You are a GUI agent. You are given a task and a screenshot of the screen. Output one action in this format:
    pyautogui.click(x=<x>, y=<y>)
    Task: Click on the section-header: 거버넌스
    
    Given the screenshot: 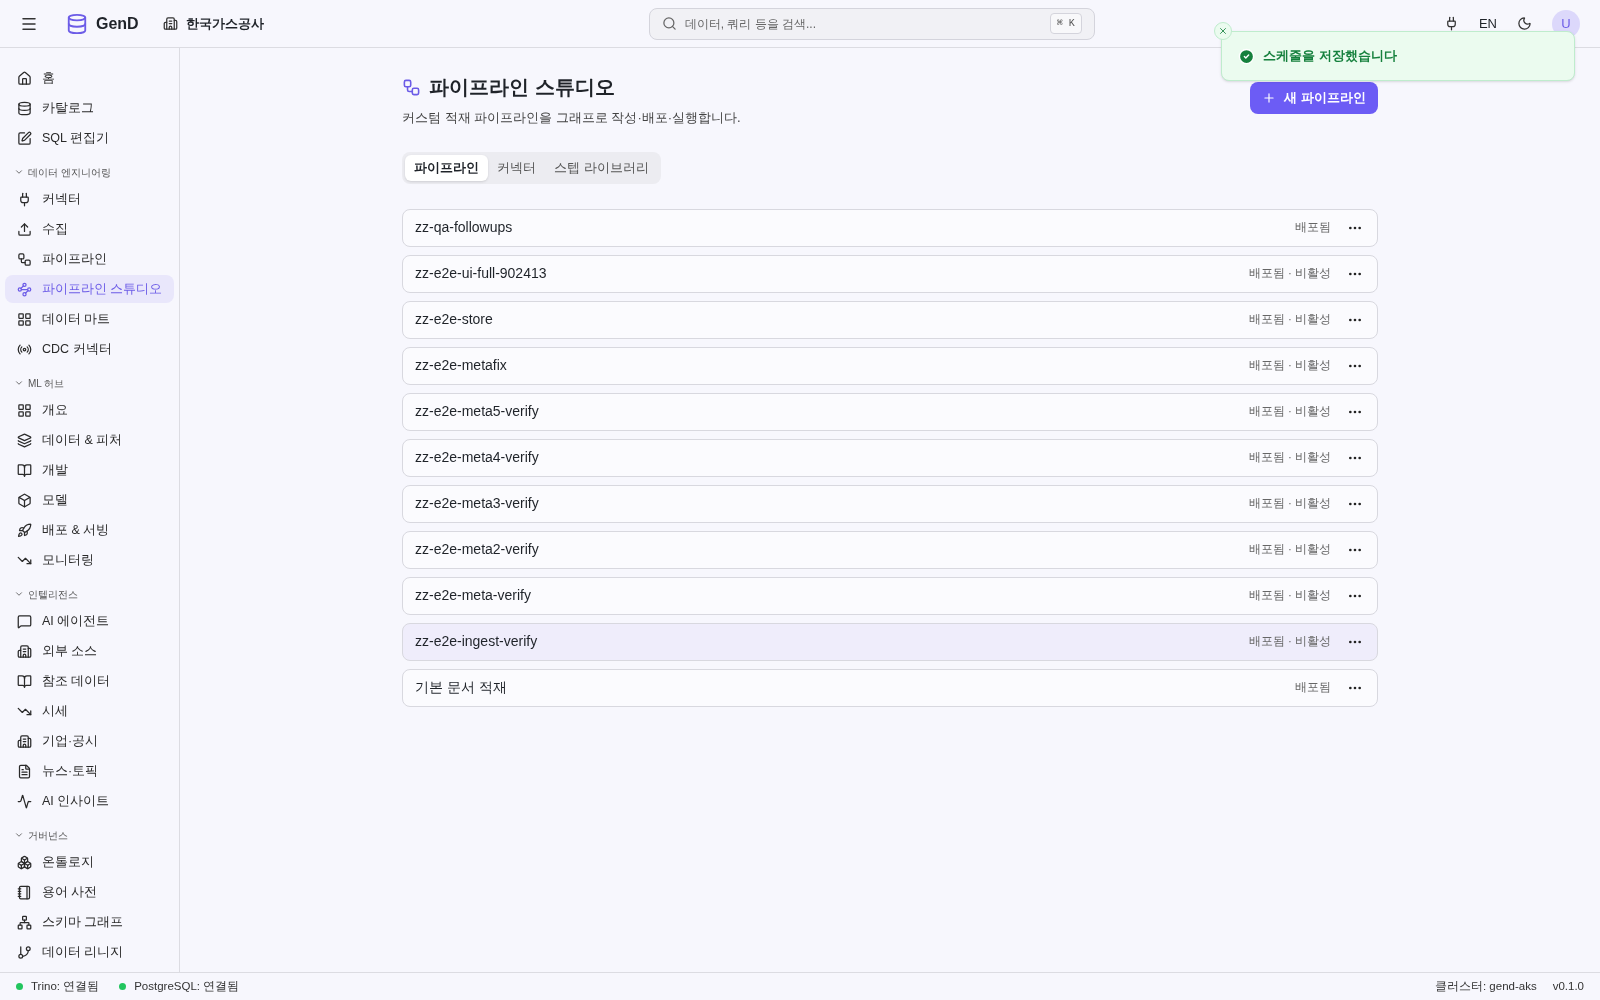 What is the action you would take?
    pyautogui.click(x=41, y=835)
    